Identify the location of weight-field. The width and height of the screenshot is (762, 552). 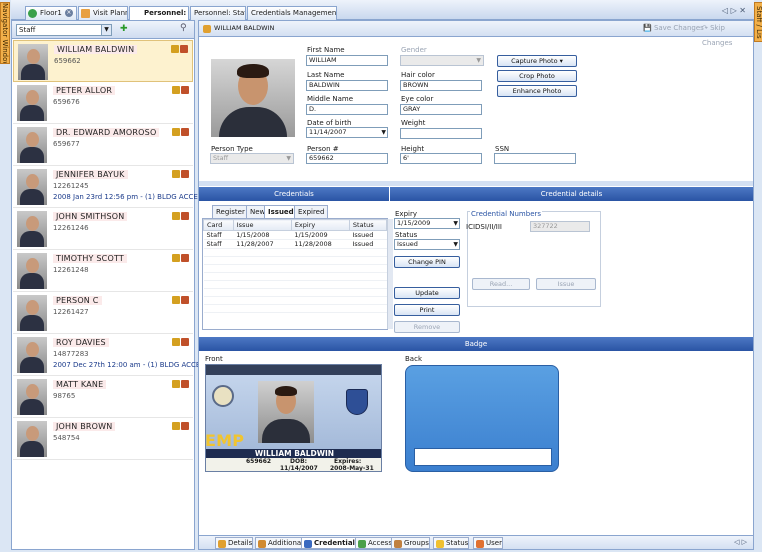
(441, 133).